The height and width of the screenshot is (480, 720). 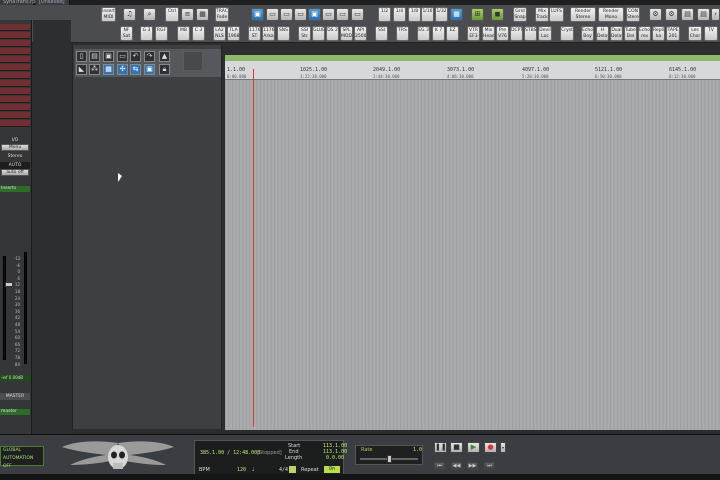 I want to click on ripple-edit-icon: ⇆, so click(x=135, y=69).